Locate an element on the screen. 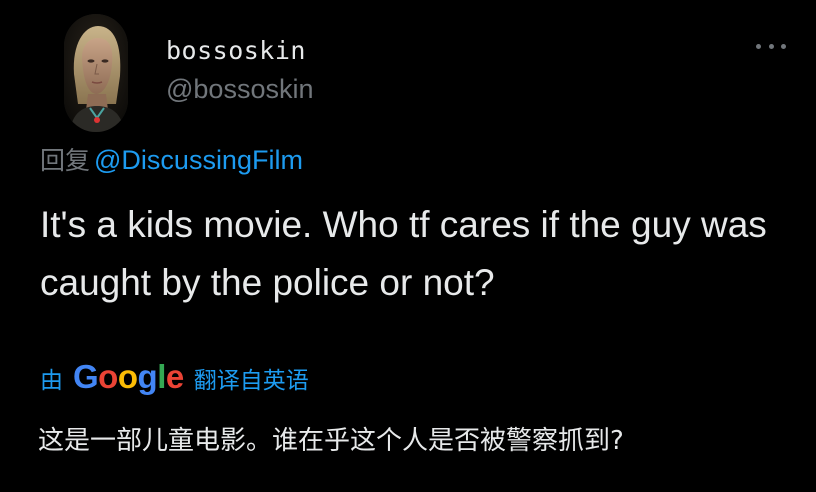 The width and height of the screenshot is (816, 492). replying-to: 回复 @DiscussingFilm is located at coordinates (171, 160).